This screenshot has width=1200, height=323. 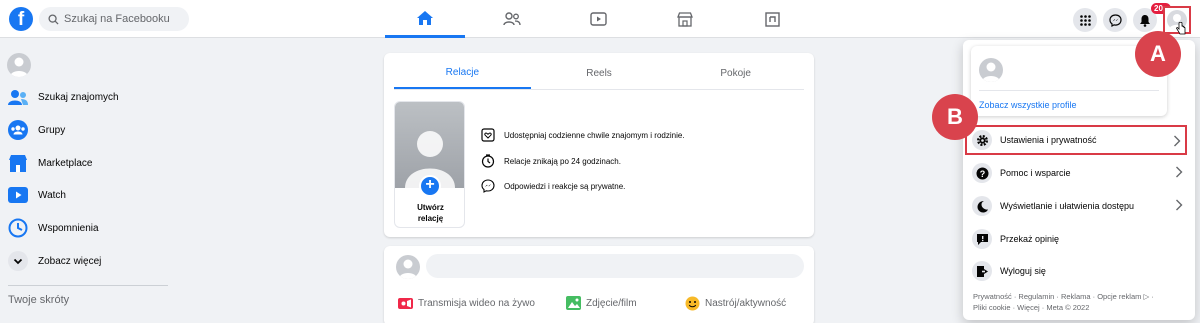 What do you see at coordinates (68, 228) in the screenshot?
I see `sidebar-item-label: Wspomnienia` at bounding box center [68, 228].